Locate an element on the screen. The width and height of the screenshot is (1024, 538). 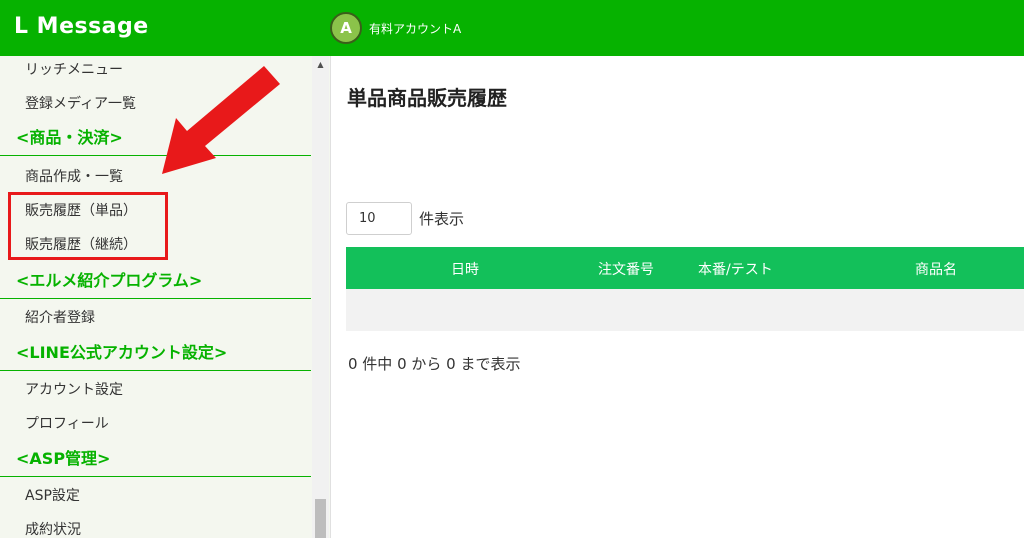
sidebar-item-referrer-register: 紹介者登録 is located at coordinates (155, 318).